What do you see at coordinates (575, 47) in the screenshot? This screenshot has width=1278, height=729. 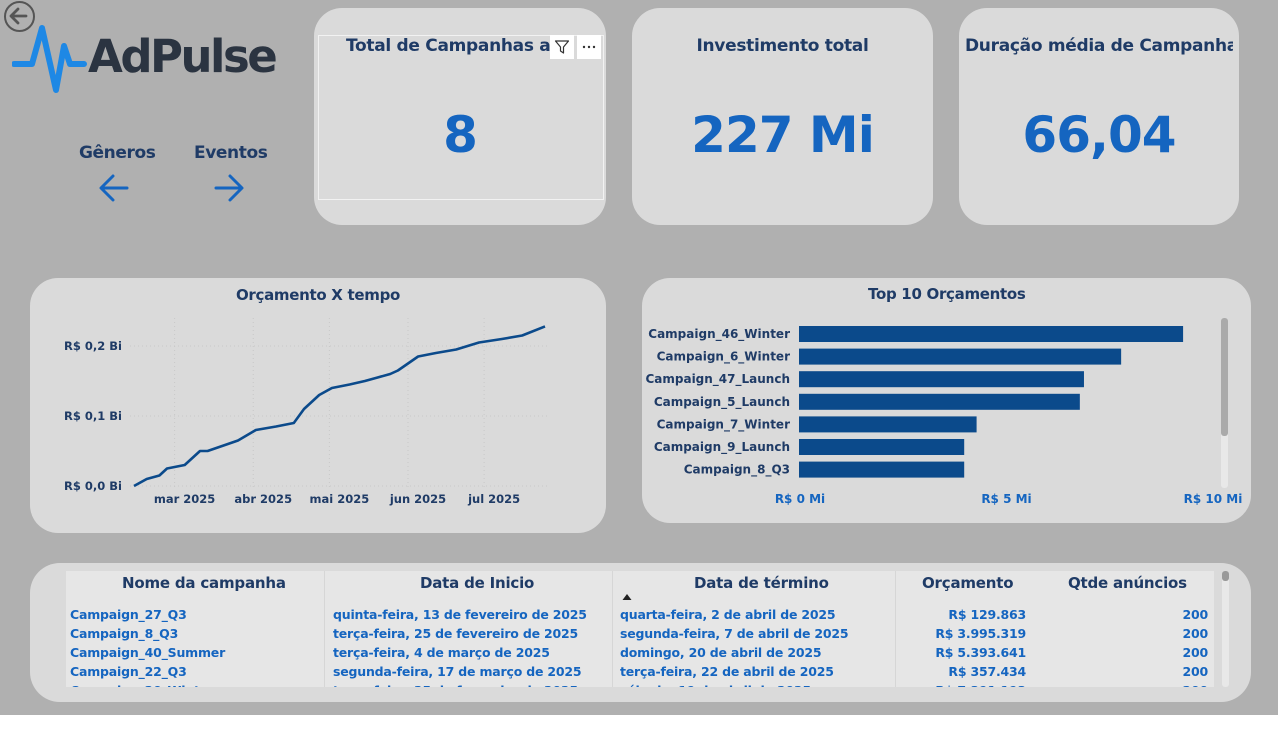 I see `visual-toolbar` at bounding box center [575, 47].